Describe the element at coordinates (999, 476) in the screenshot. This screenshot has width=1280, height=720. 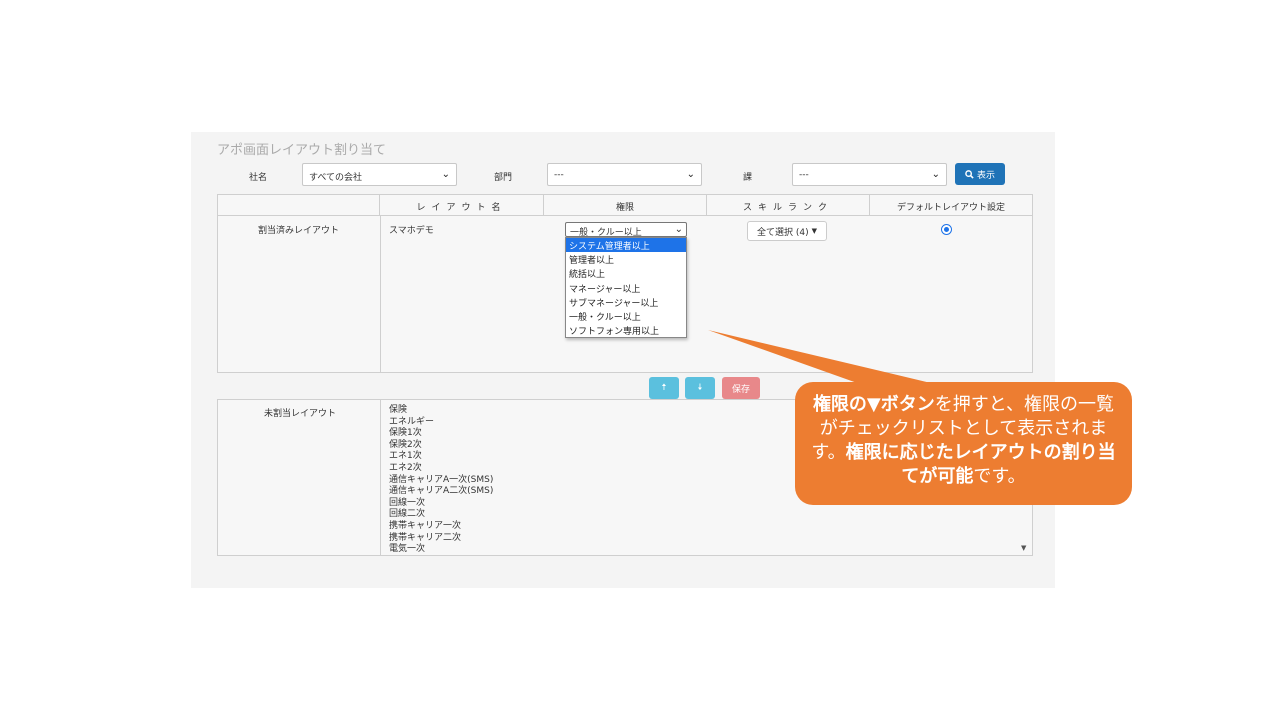
I see `callout-text-2: です。` at that location.